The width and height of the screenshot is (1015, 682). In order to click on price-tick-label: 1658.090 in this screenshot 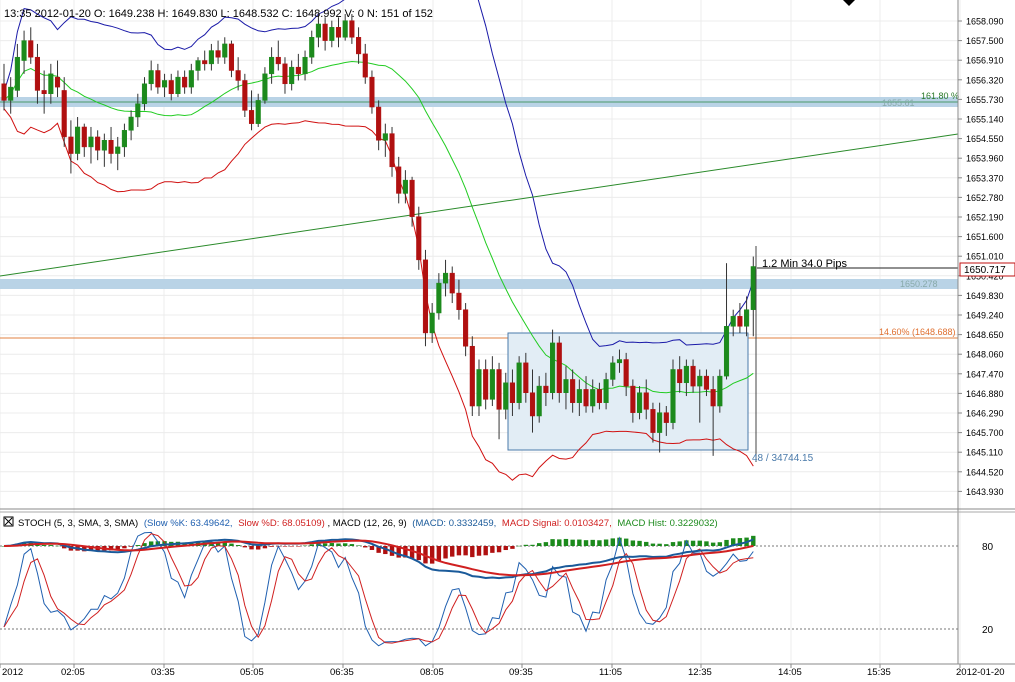, I will do `click(985, 22)`.